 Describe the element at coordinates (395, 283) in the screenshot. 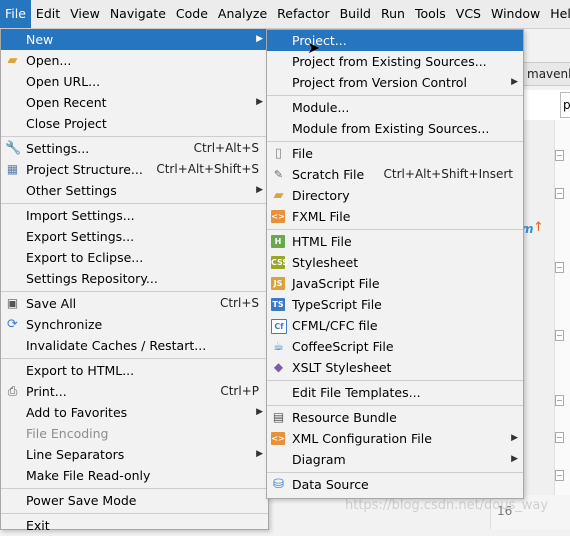

I see `menu-item-javascript-file: JS JavaScript File` at that location.